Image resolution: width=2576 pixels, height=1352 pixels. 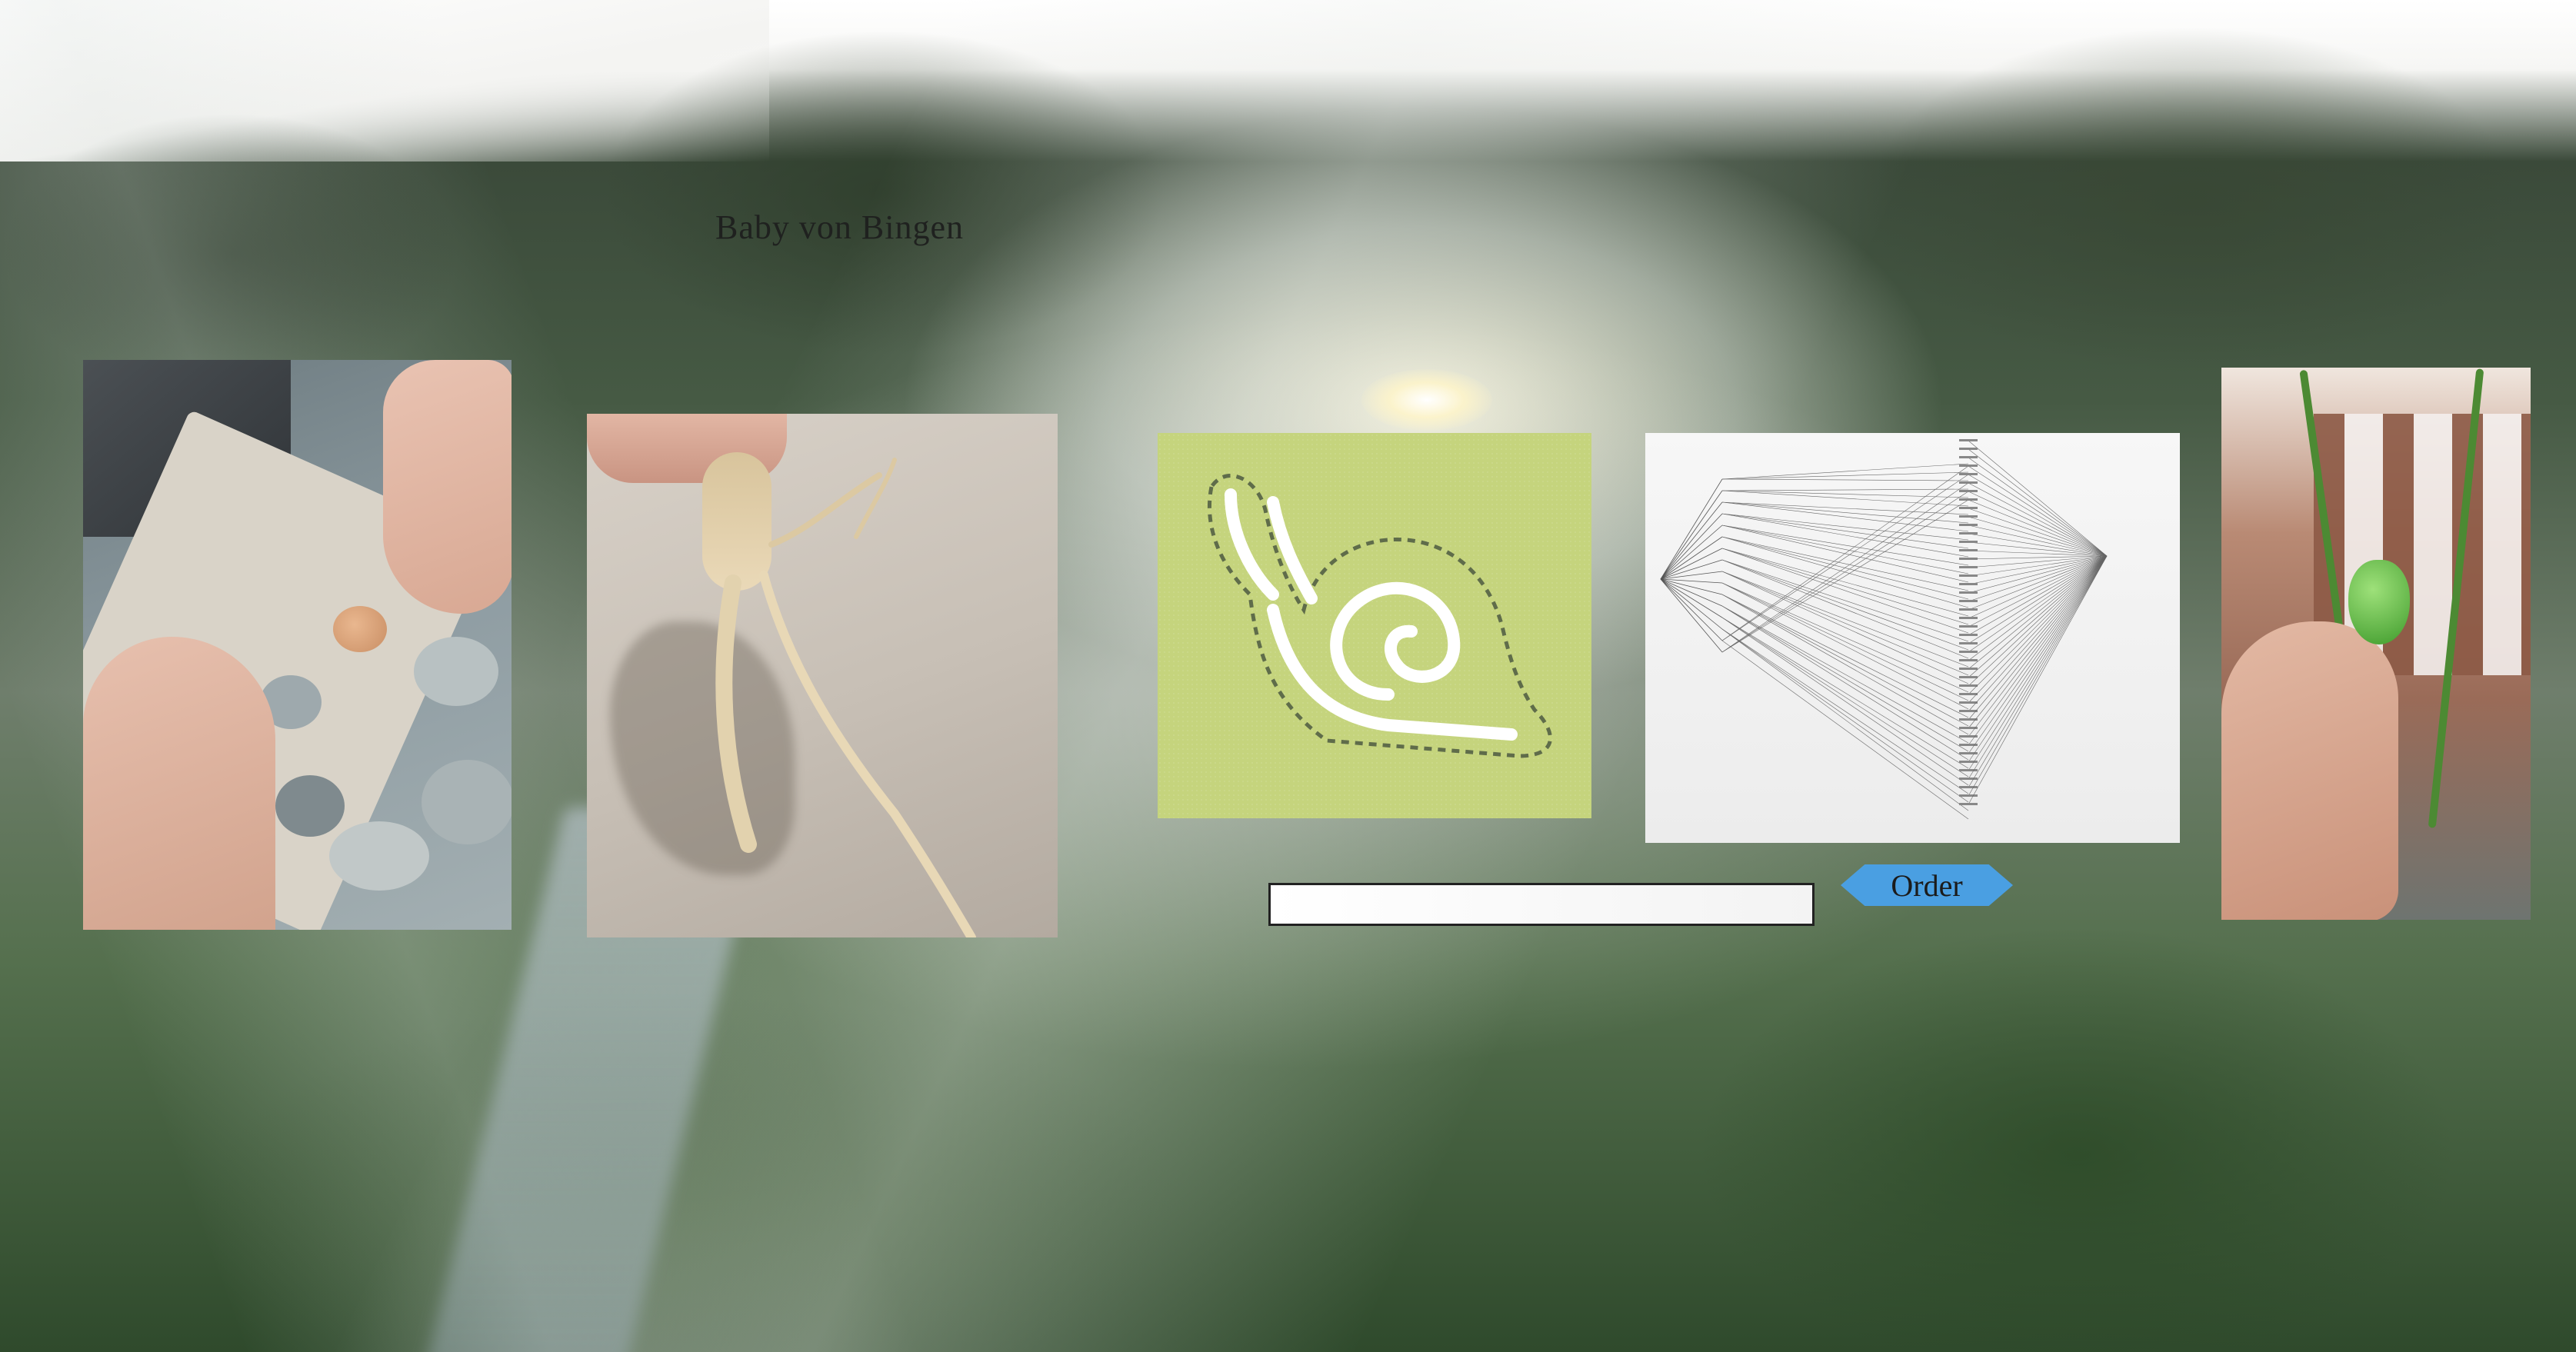 I want to click on brown-egg-shape, so click(x=360, y=629).